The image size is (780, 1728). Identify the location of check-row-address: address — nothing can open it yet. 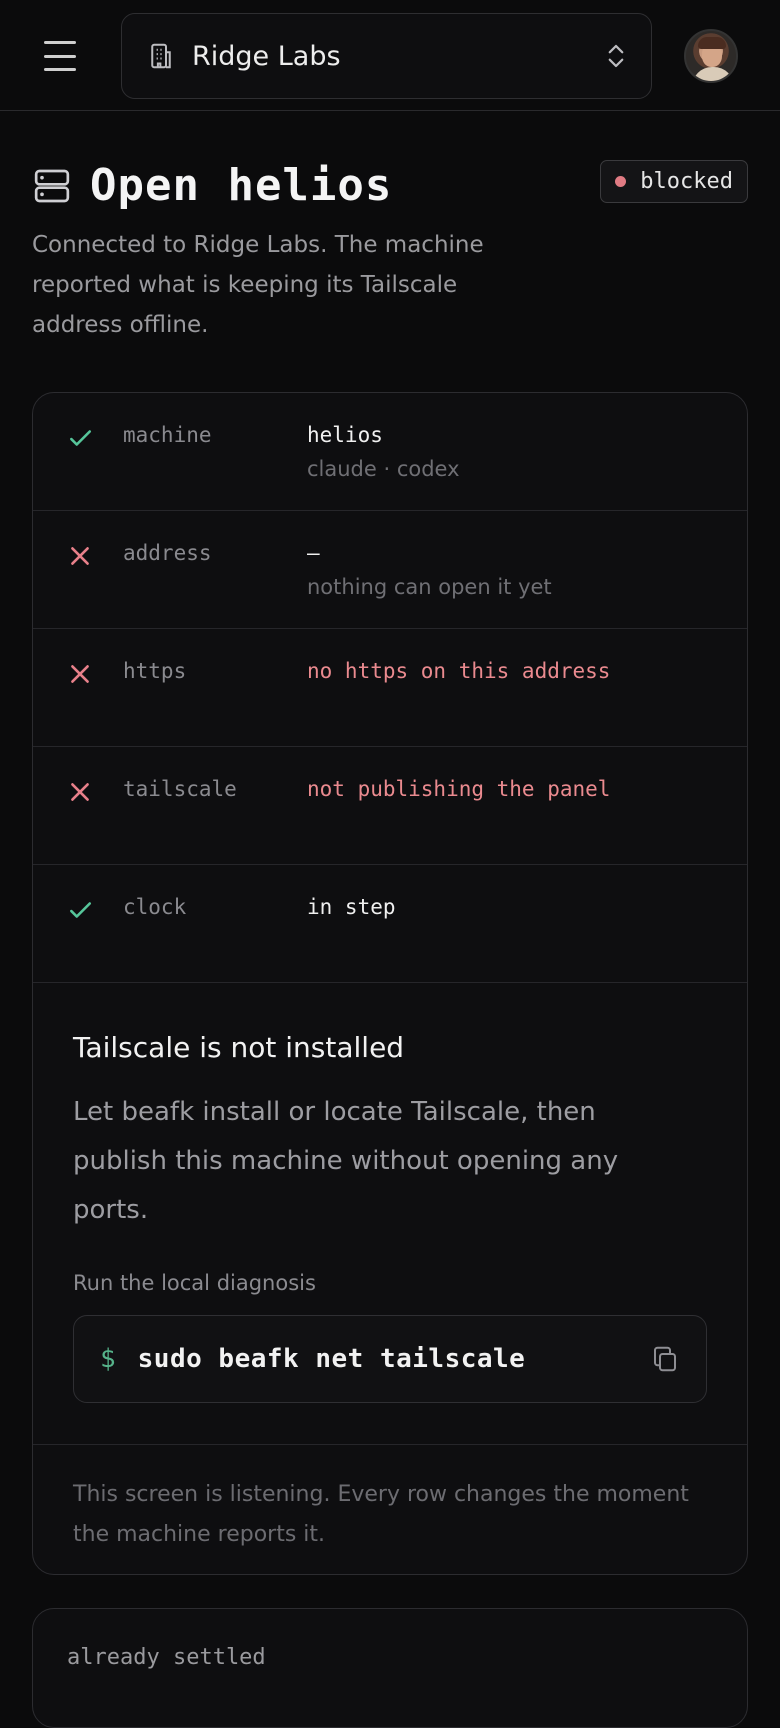
(390, 570).